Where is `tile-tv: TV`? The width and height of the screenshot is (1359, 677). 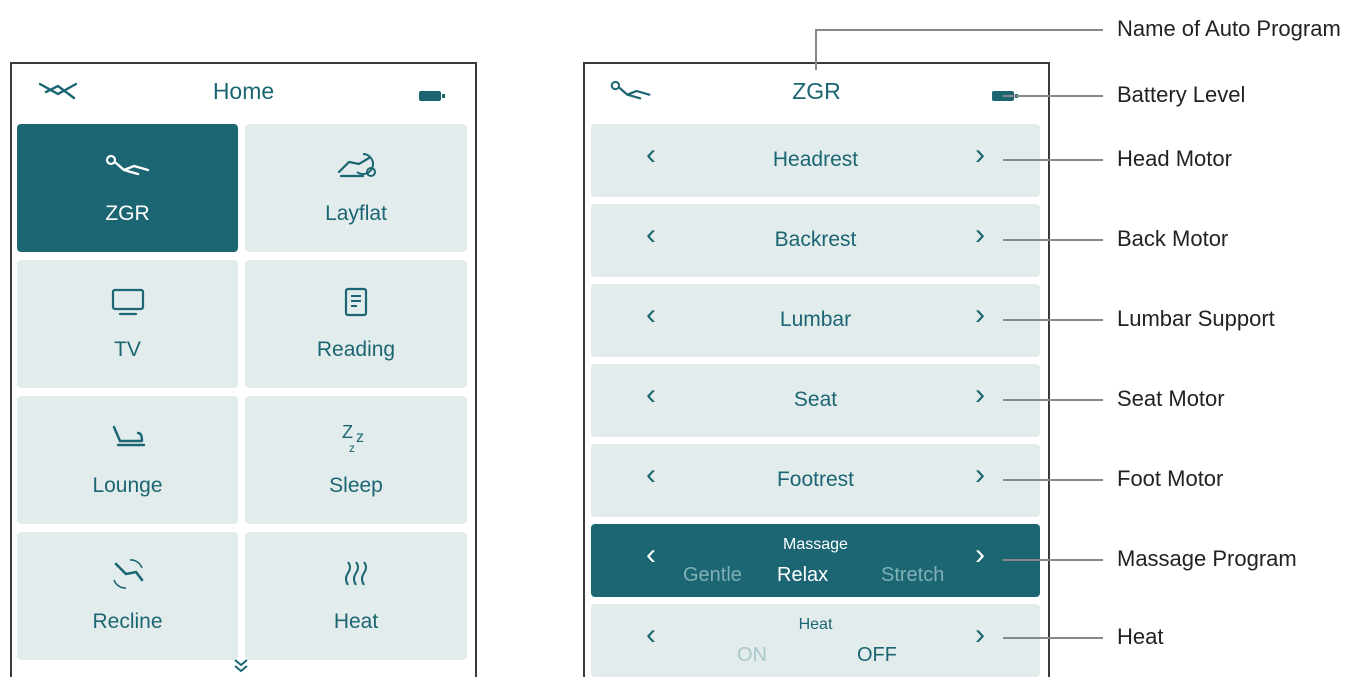
tile-tv: TV is located at coordinates (127, 324).